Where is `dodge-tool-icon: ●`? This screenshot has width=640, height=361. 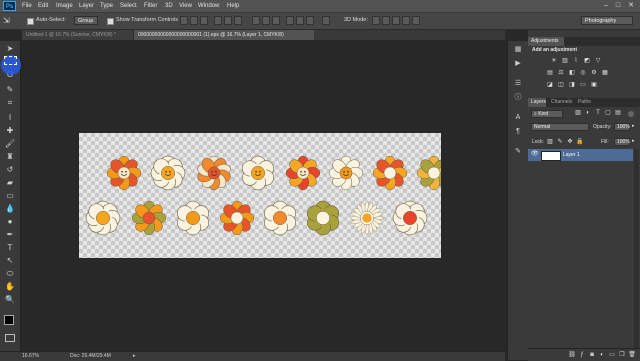 dodge-tool-icon: ● is located at coordinates (10, 221).